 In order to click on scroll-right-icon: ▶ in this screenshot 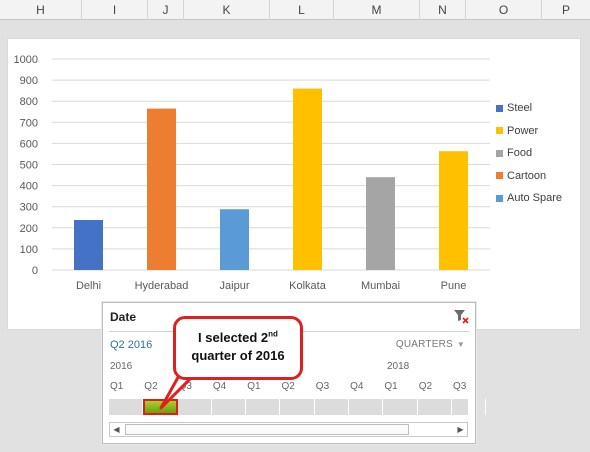, I will do `click(460, 429)`.